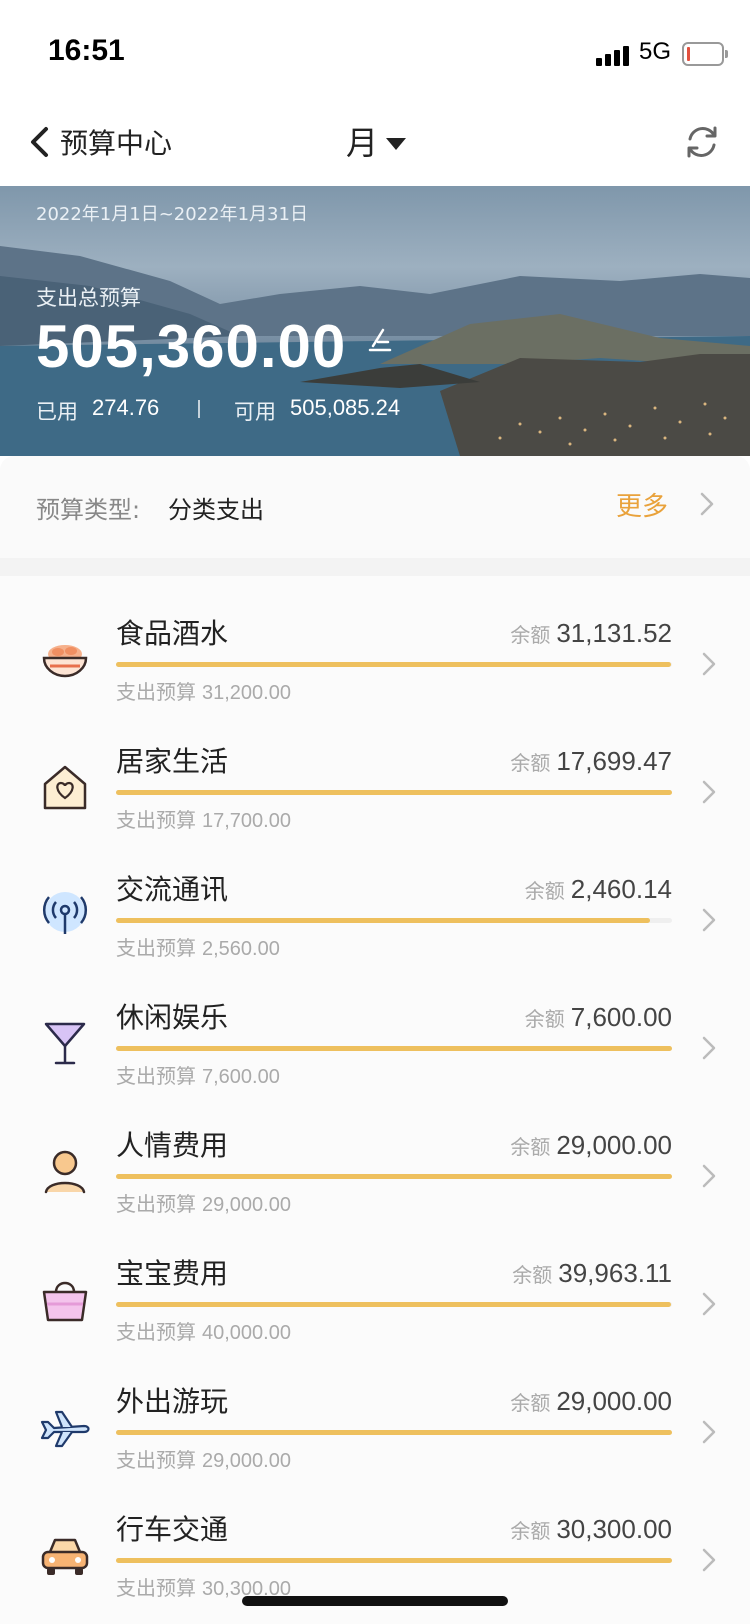  Describe the element at coordinates (375, 50) in the screenshot. I see `status-bar: 16:51 5G` at that location.